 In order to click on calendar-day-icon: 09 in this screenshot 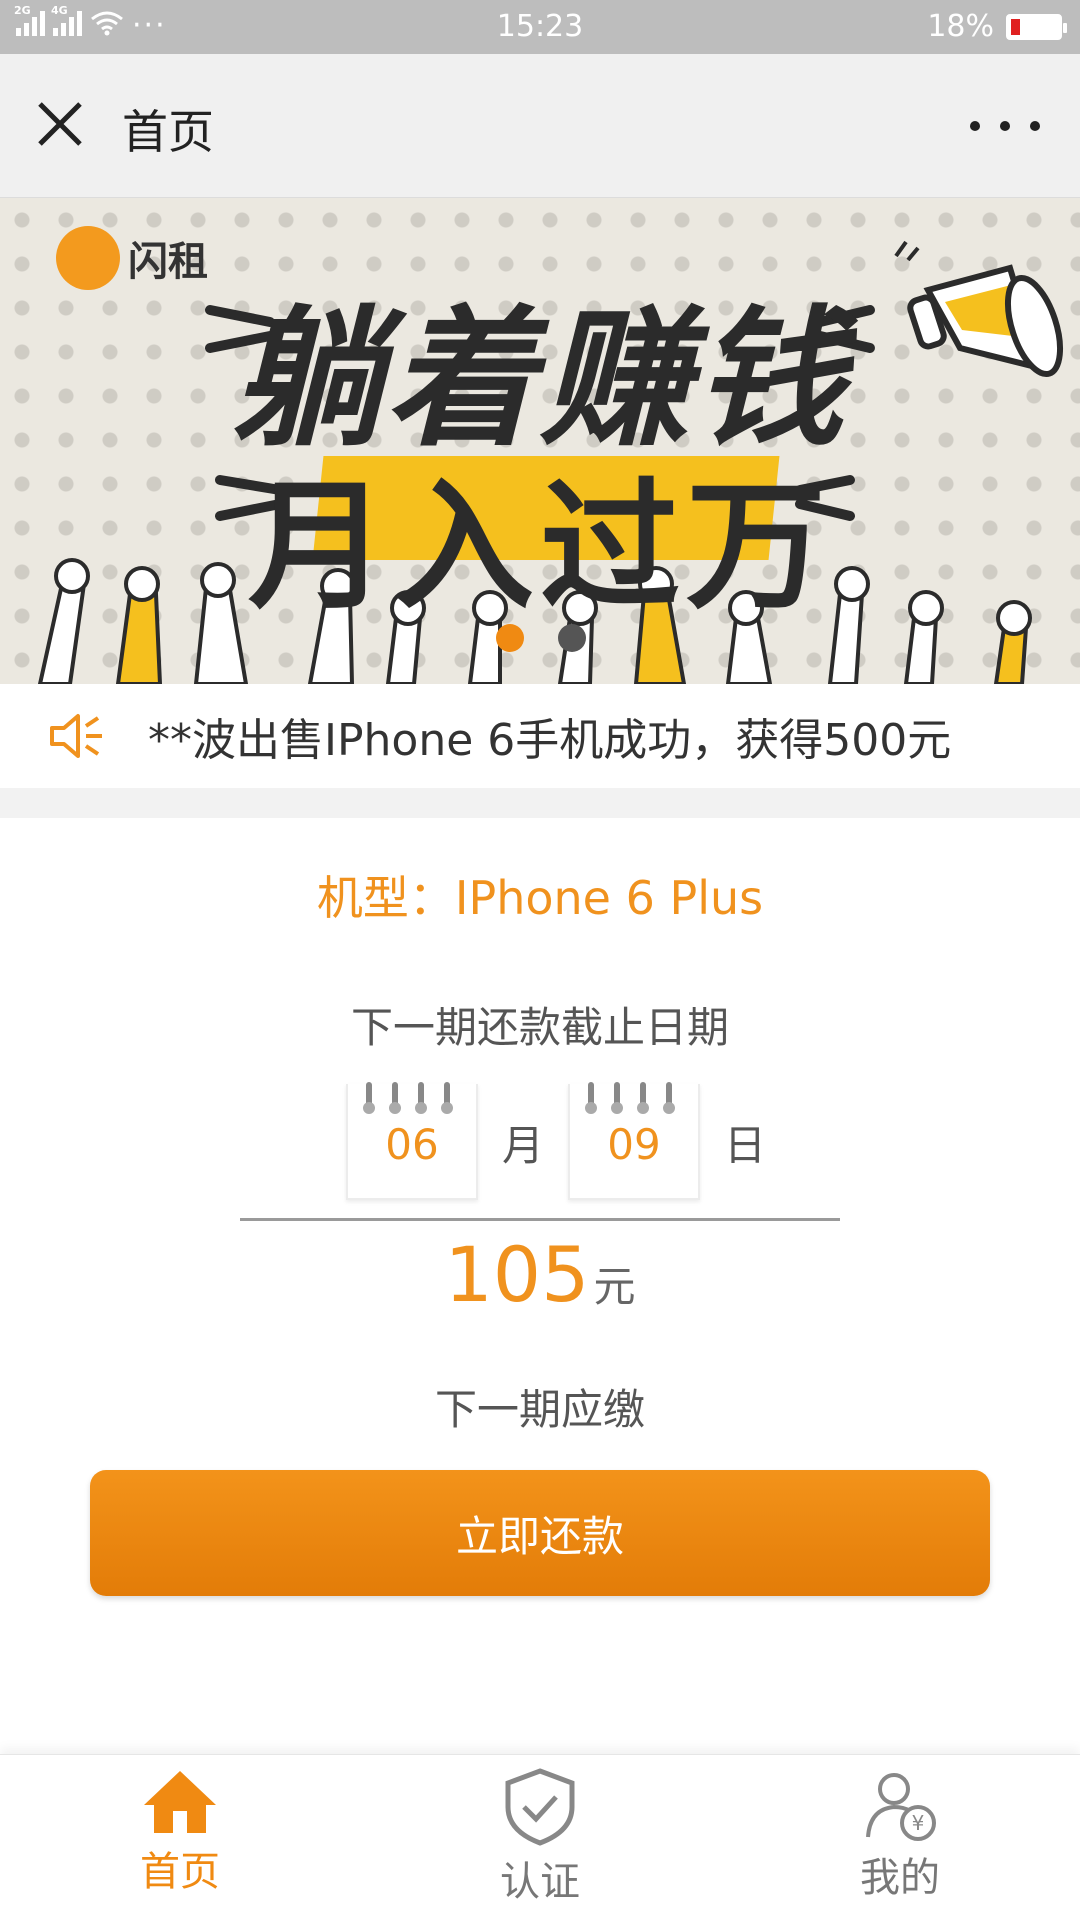, I will do `click(634, 1141)`.